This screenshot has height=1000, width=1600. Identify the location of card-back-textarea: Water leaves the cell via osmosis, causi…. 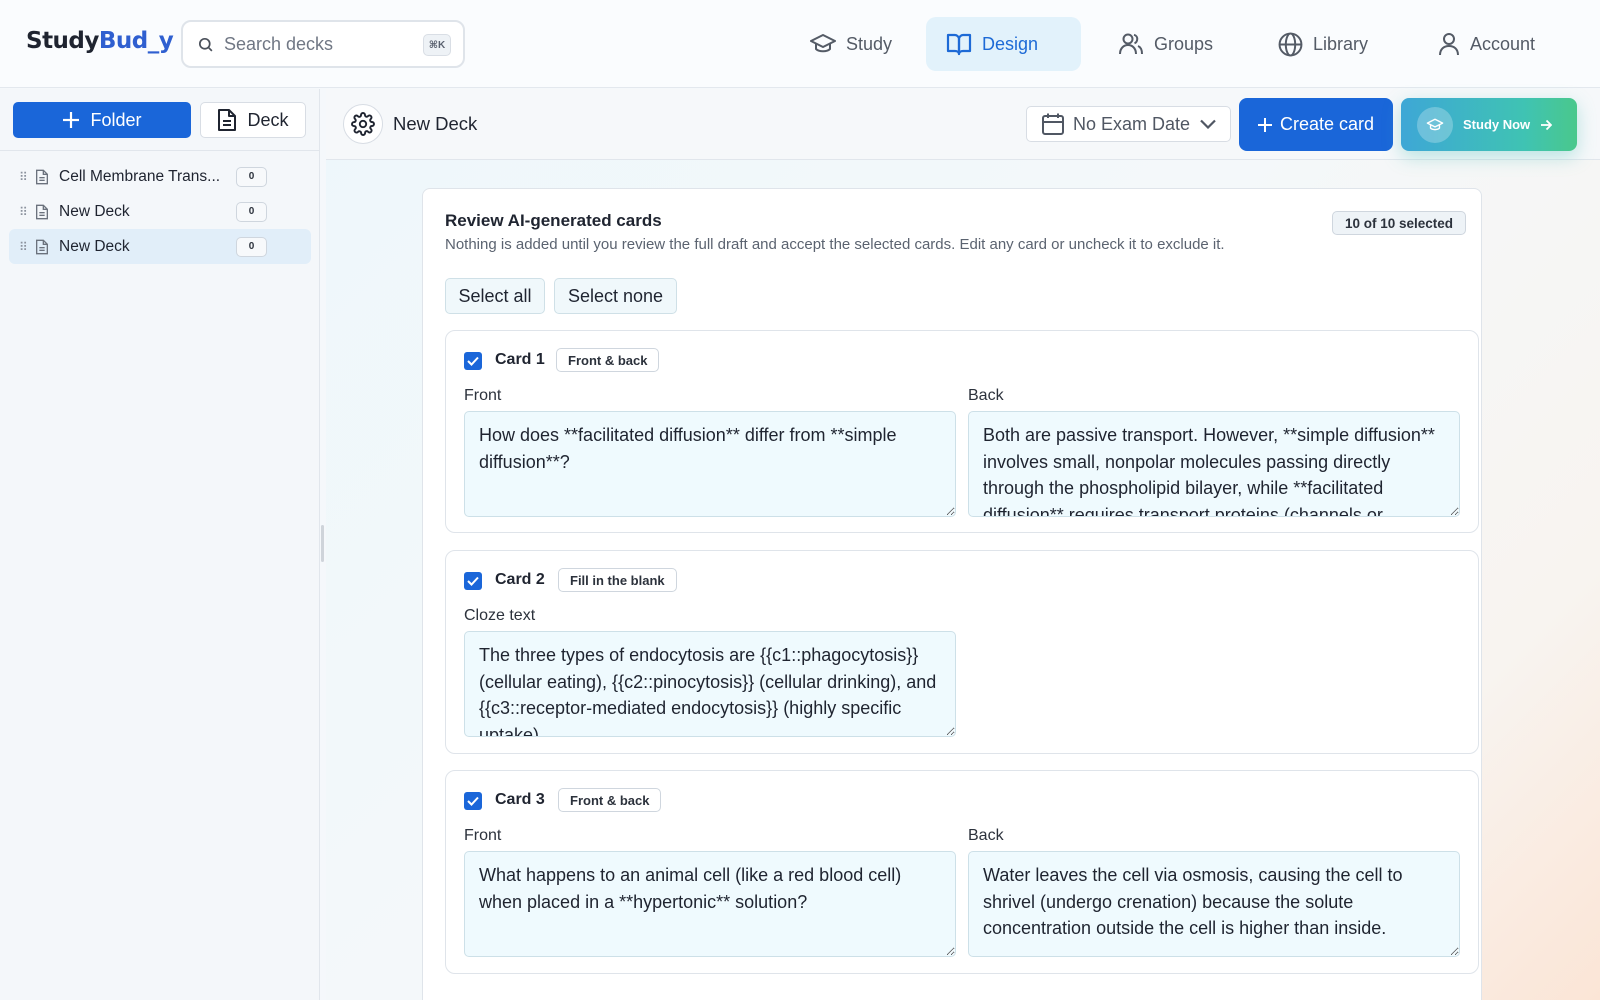
(1214, 904).